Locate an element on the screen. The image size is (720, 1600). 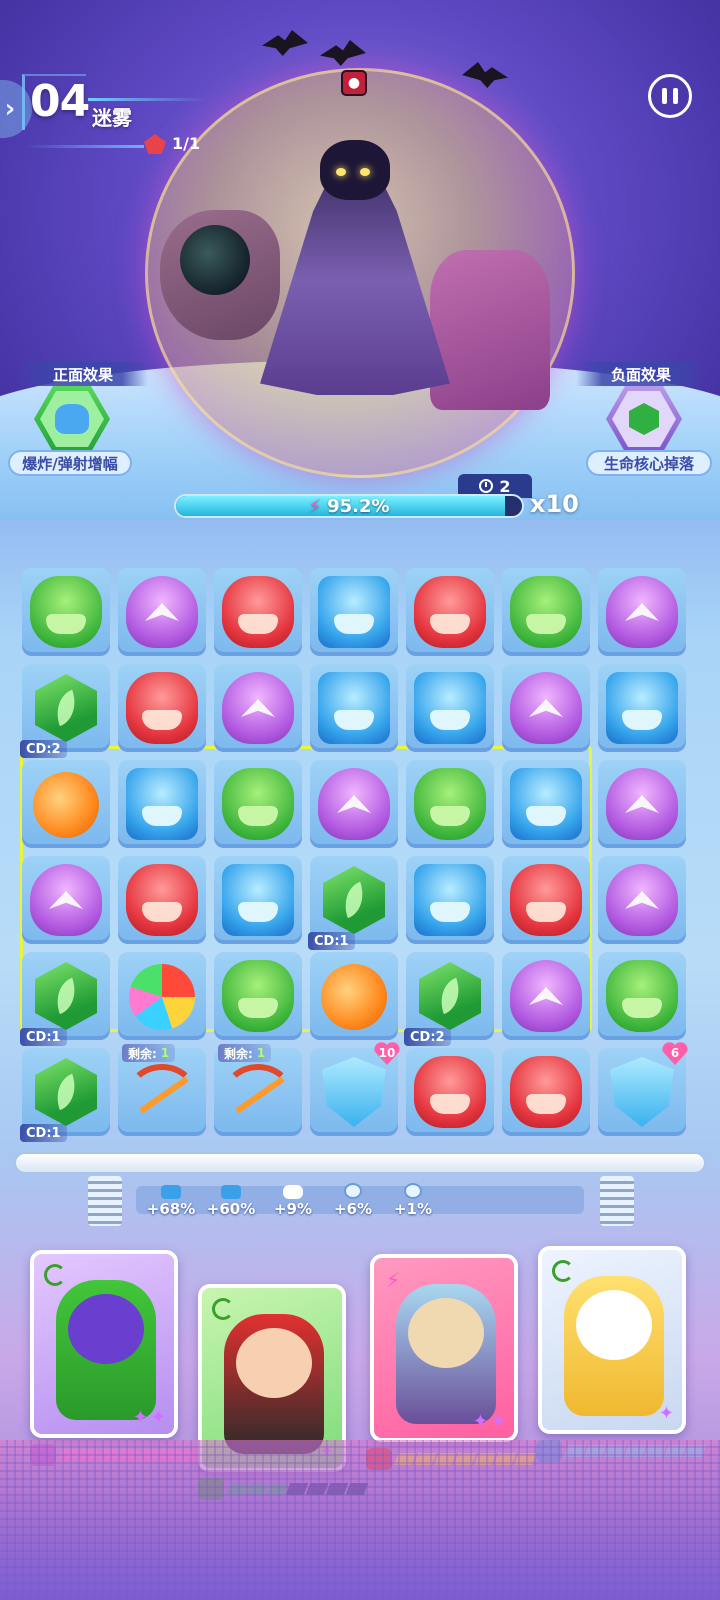
remaining-uses-text: 剩余: is located at coordinates (238, 1053).